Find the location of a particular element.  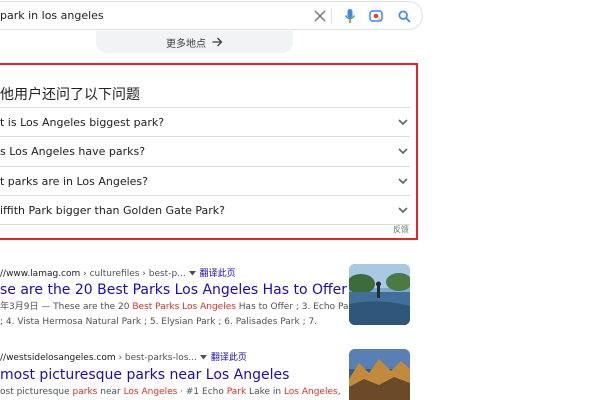

result-date: 年3月9日 is located at coordinates (19, 307).